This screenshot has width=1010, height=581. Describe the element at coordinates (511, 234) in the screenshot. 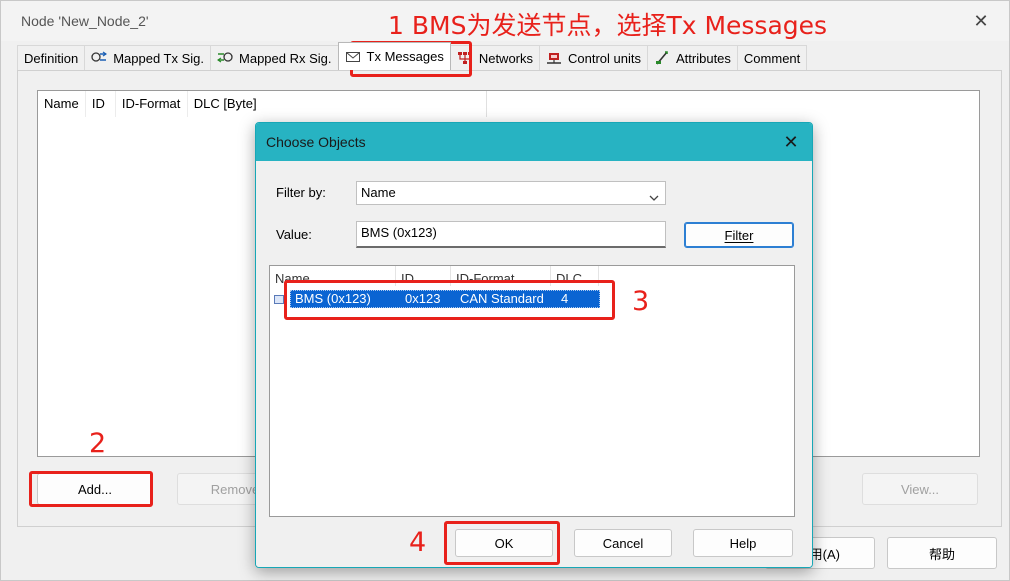

I see `value-input: BMS (0x123)` at that location.